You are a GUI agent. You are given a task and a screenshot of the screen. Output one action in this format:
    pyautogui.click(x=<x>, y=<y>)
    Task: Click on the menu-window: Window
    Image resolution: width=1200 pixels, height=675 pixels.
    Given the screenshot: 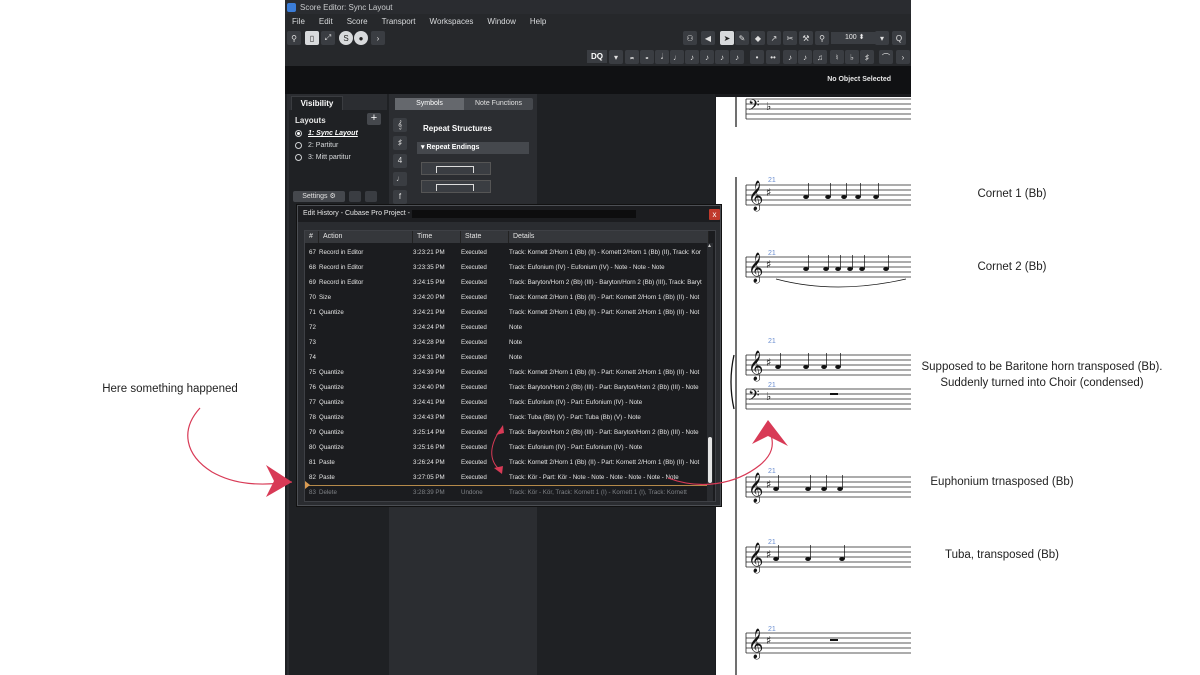 What is the action you would take?
    pyautogui.click(x=501, y=21)
    